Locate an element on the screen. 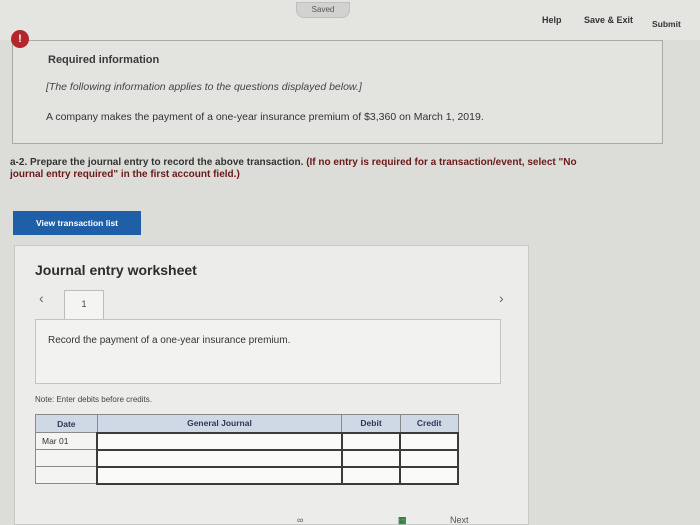 Image resolution: width=700 pixels, height=525 pixels. link-icon: ∞ is located at coordinates (300, 520).